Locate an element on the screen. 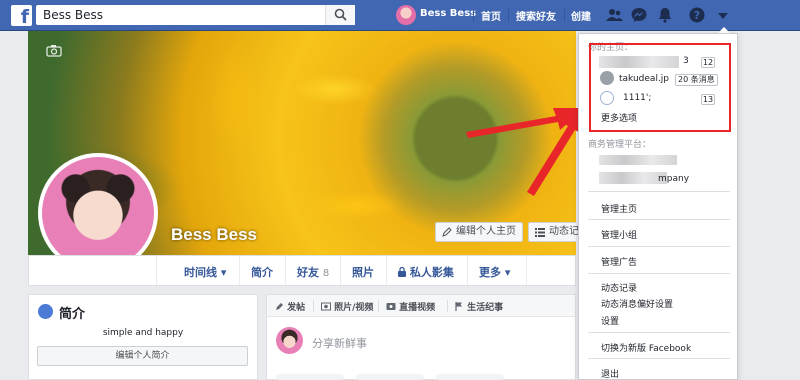  top-navigation-bar: f Bess Bess Bess Bess 首页 搜索好友 创建 ? is located at coordinates (400, 15).